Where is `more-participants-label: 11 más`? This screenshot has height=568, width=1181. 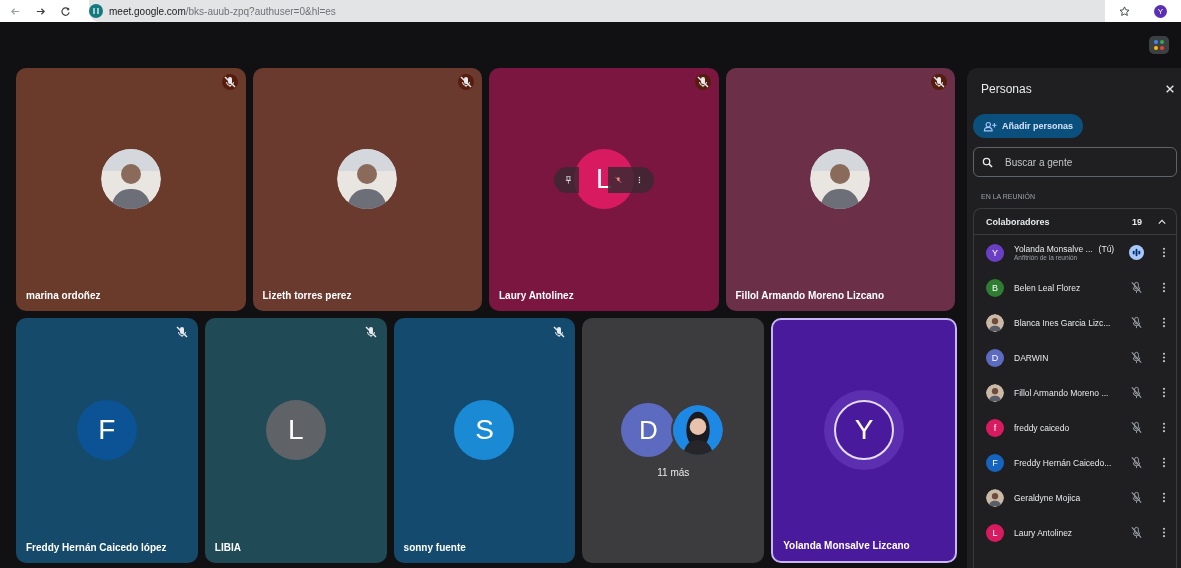
more-participants-label: 11 más is located at coordinates (673, 472).